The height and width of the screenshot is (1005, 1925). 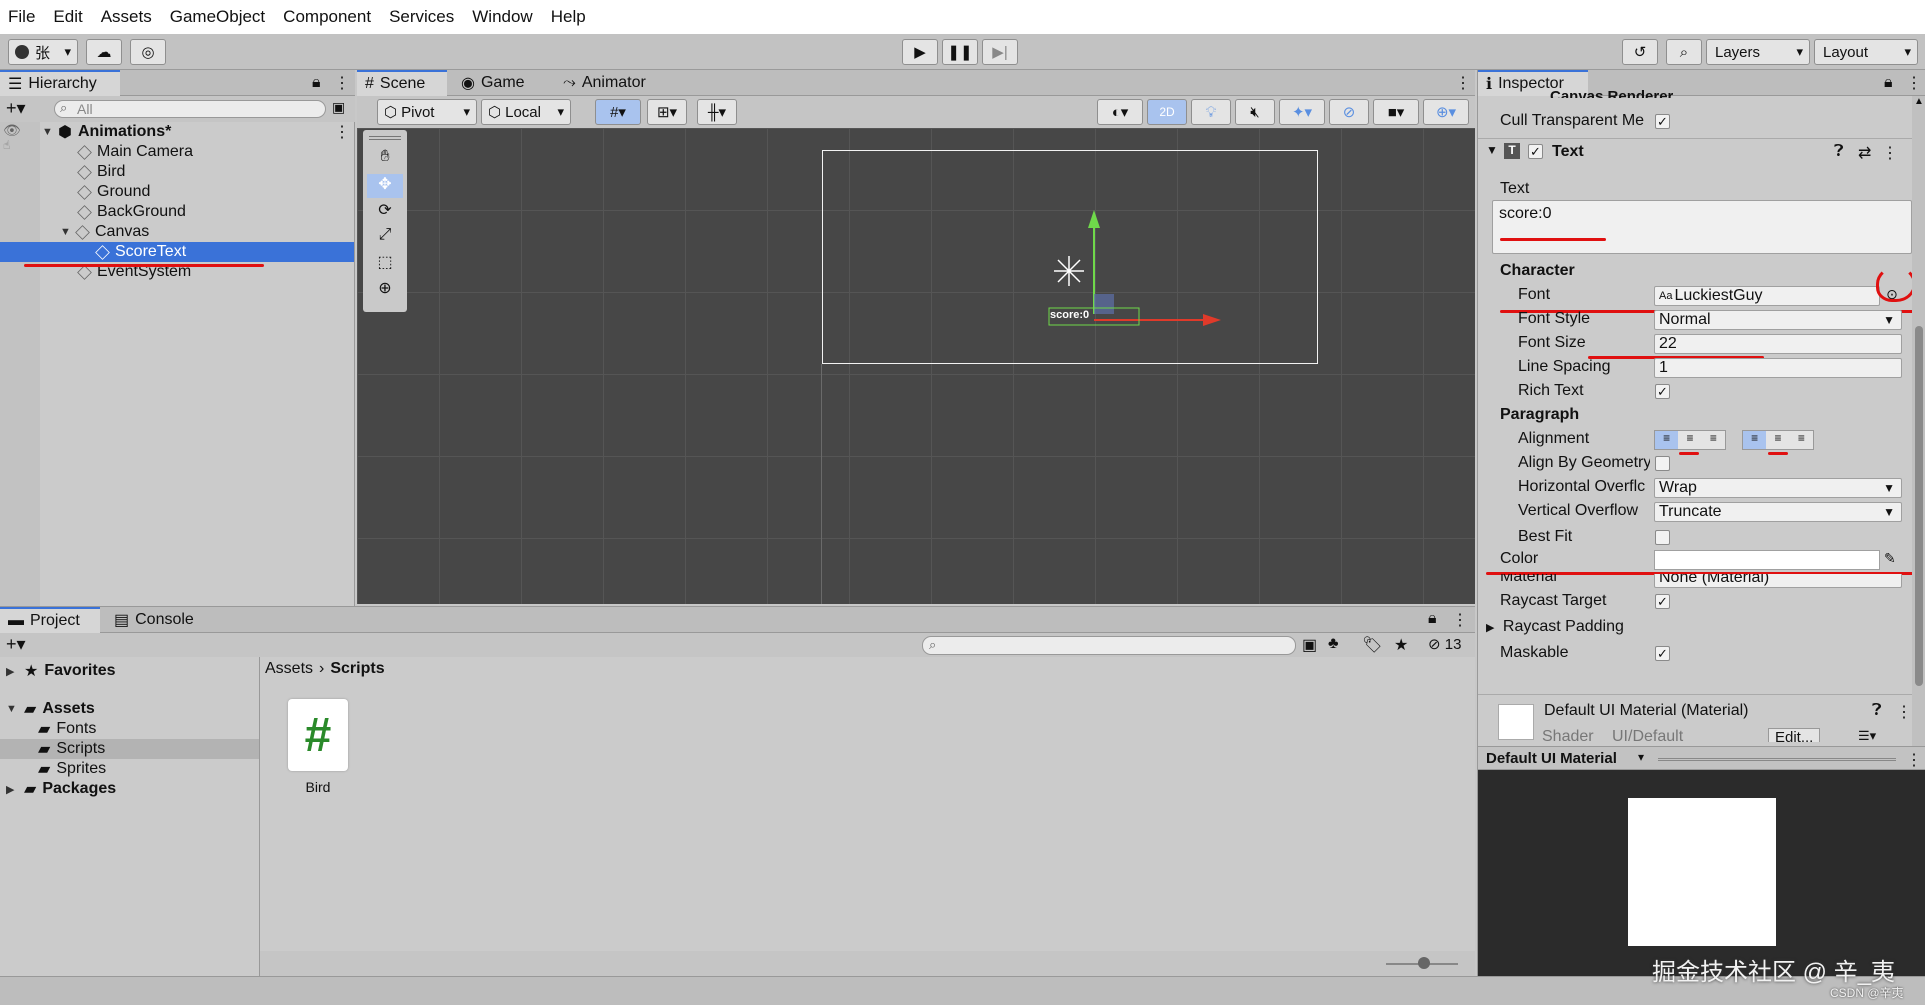 I want to click on collapse-arrow-icon: ▼, so click(x=1492, y=150).